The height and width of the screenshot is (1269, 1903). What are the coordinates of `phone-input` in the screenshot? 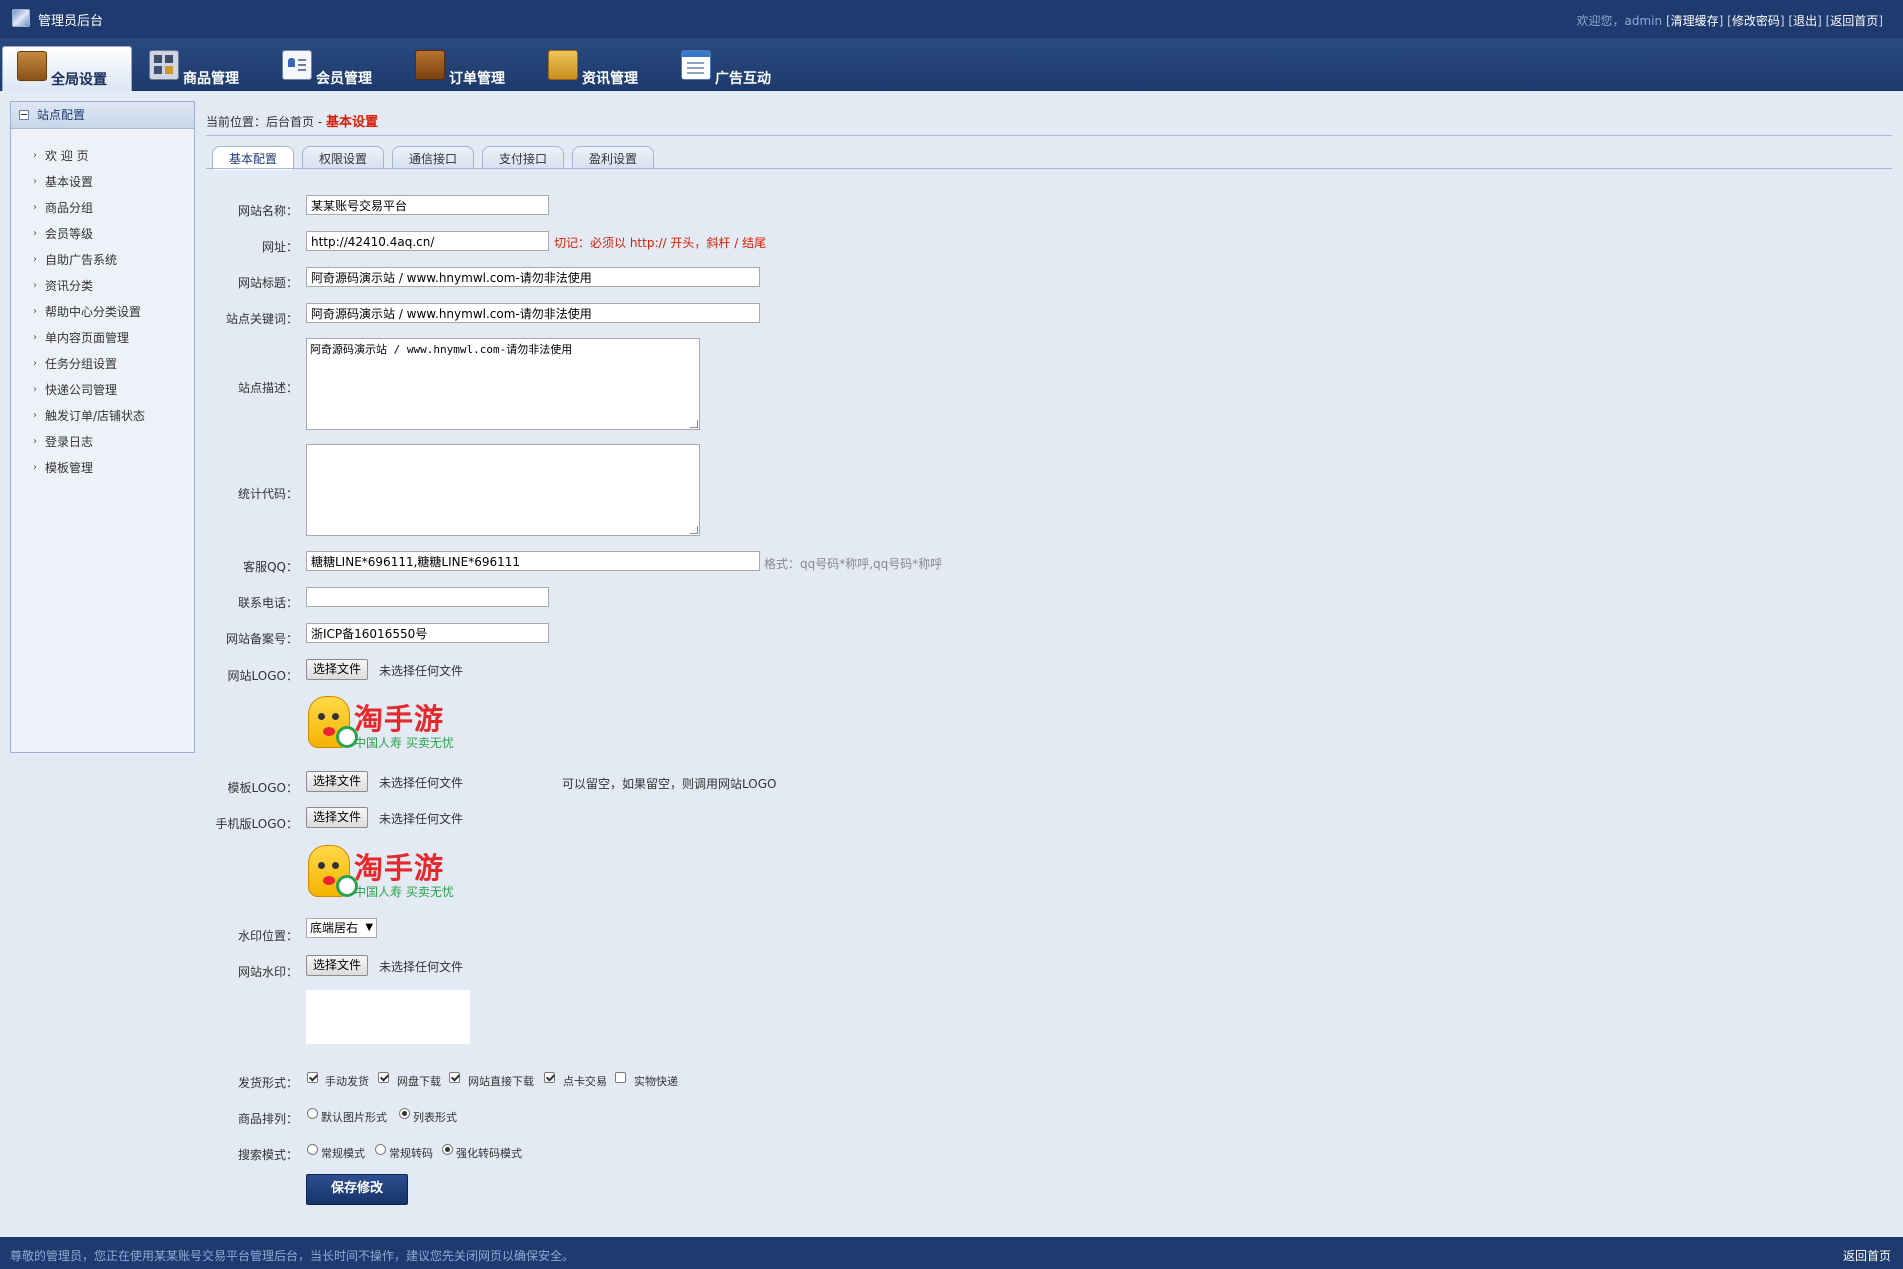 It's located at (427, 597).